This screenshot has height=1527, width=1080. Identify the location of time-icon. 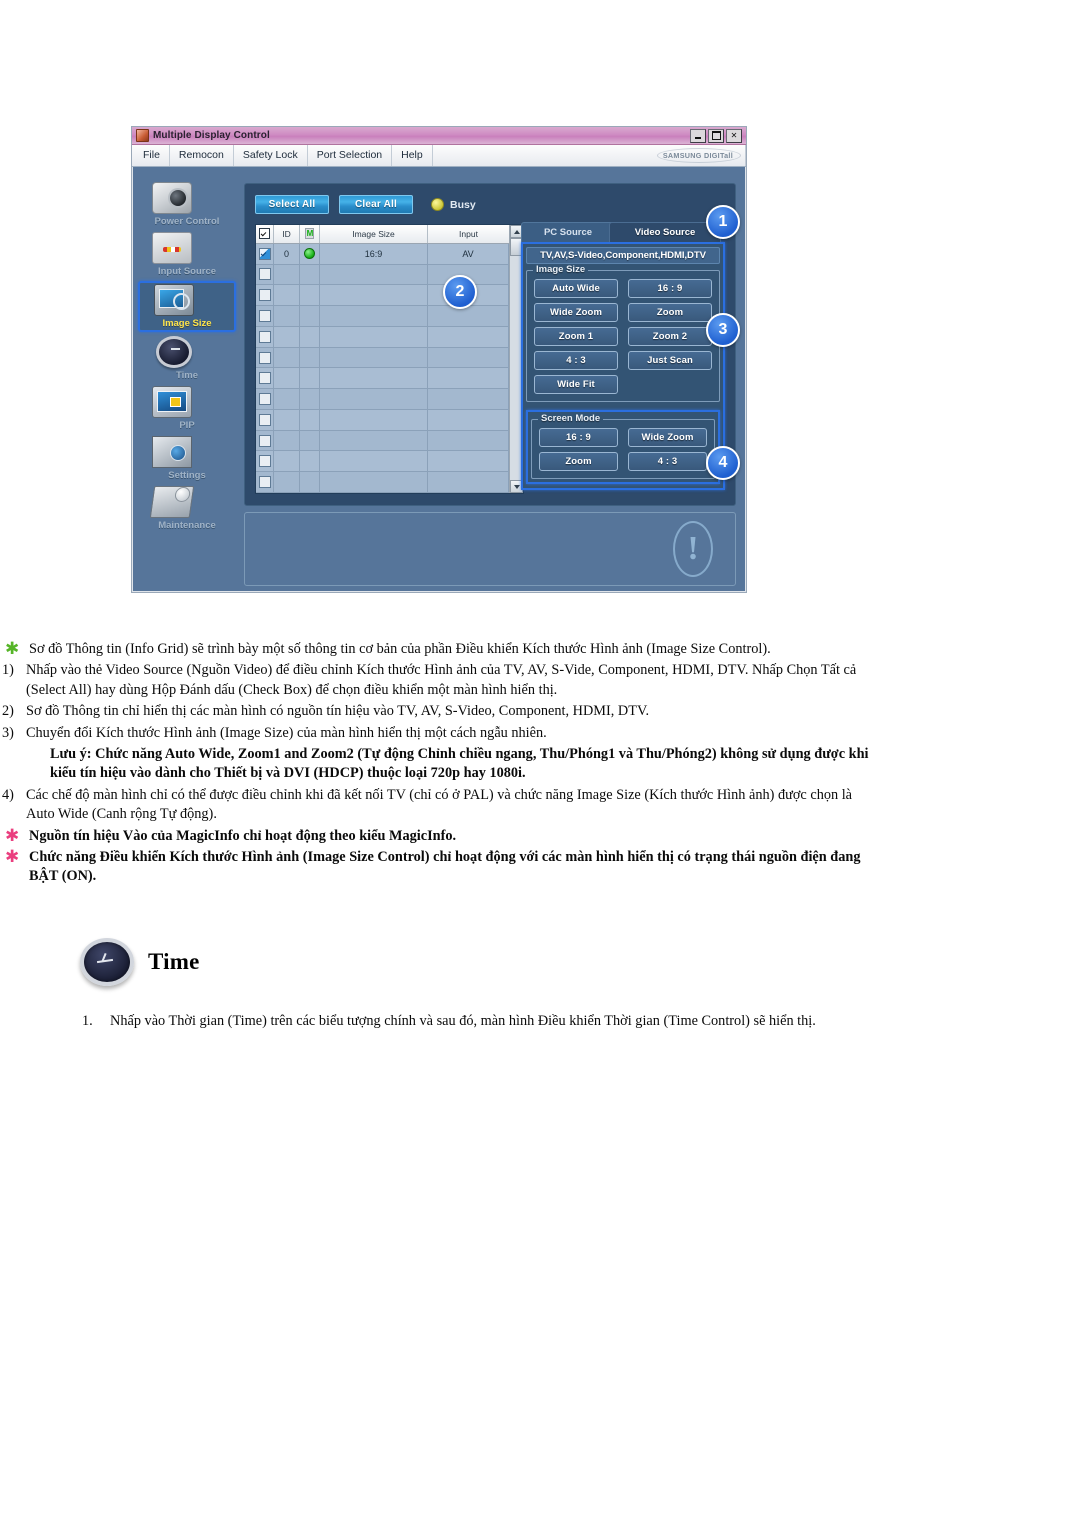
(174, 352).